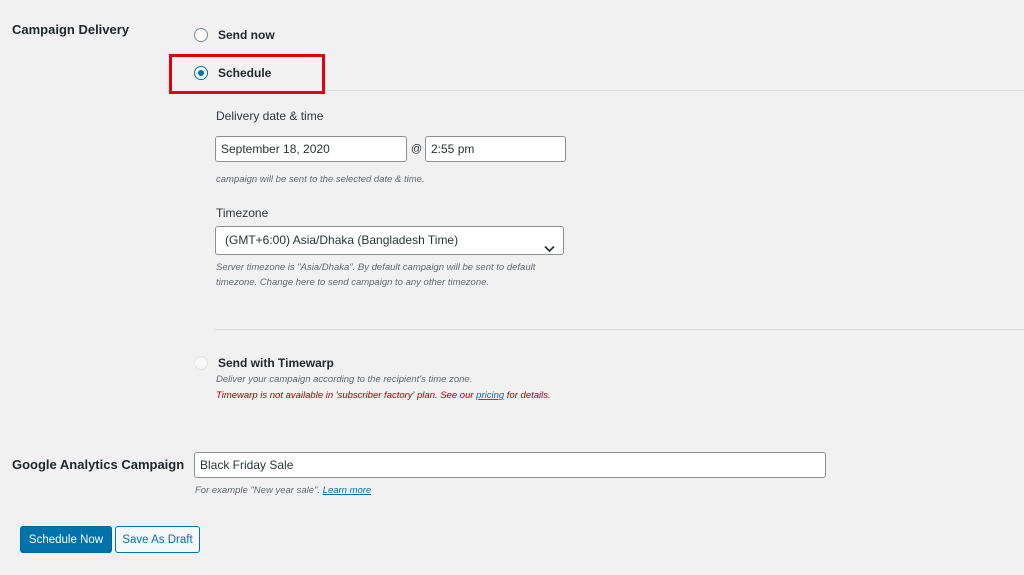 The width and height of the screenshot is (1024, 575). I want to click on at-symbol: @, so click(417, 149).